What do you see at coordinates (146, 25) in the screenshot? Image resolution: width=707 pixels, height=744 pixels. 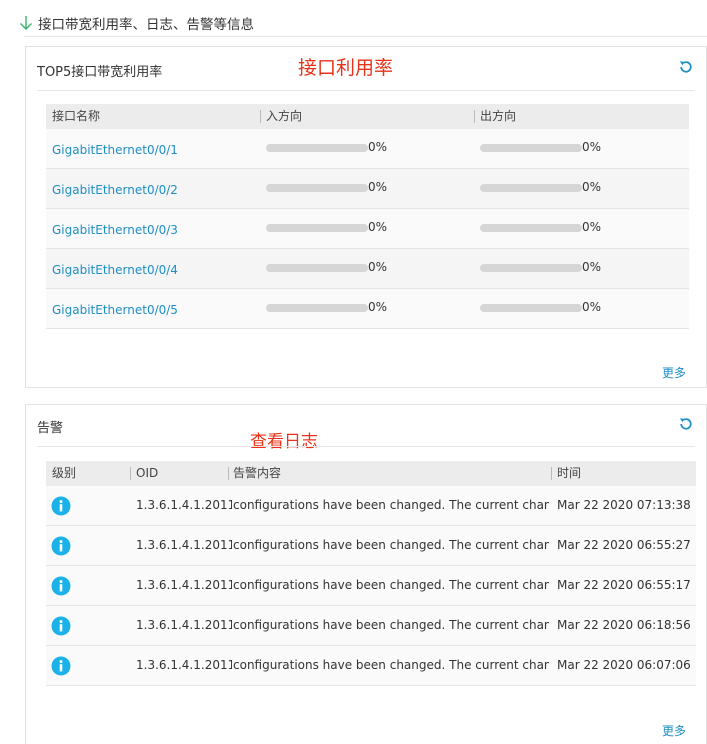 I see `section-title: 接口带宽利用率、日志、告警等信息` at bounding box center [146, 25].